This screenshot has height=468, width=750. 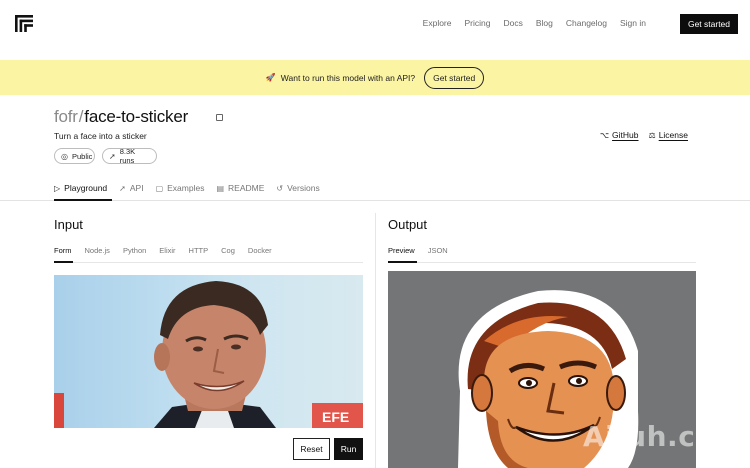 I want to click on reset-button: Reset, so click(x=311, y=449).